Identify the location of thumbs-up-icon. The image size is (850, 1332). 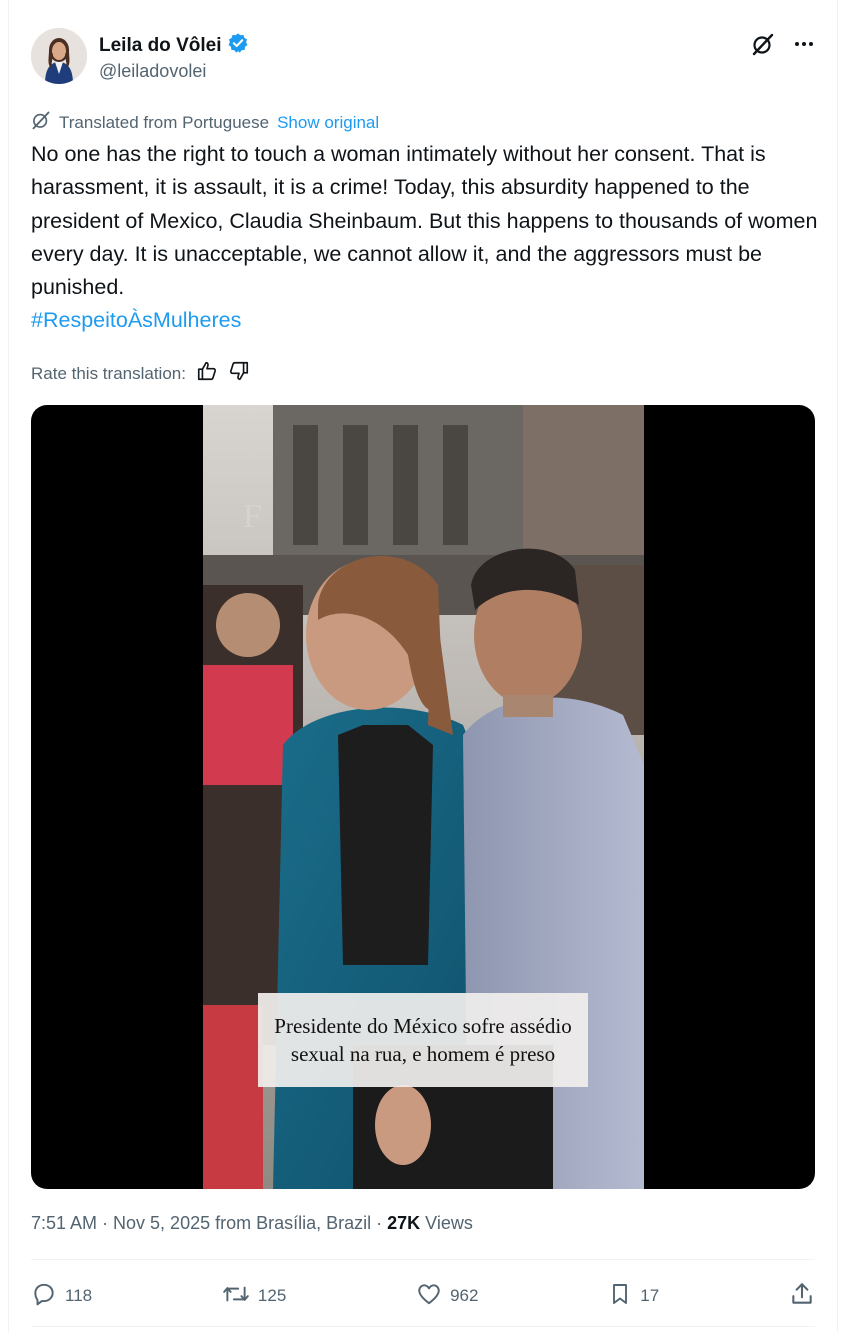
(207, 373).